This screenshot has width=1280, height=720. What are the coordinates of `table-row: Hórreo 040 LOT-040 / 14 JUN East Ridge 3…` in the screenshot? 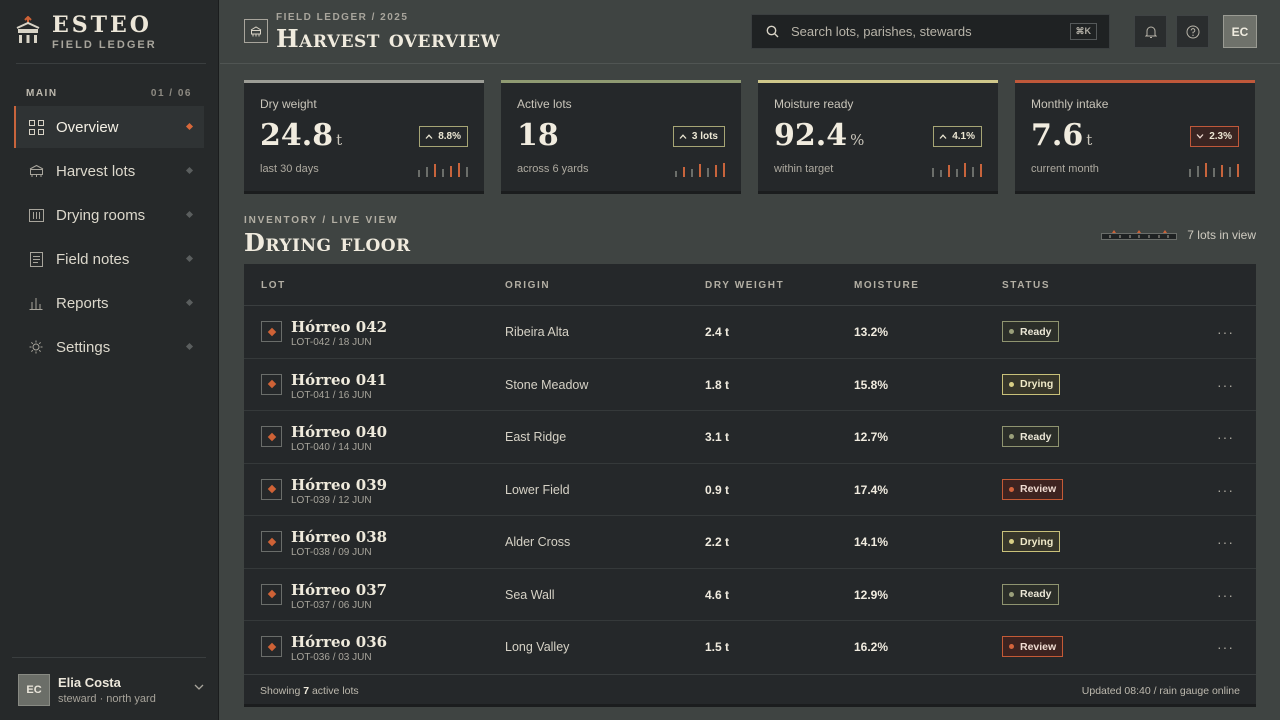 It's located at (750, 437).